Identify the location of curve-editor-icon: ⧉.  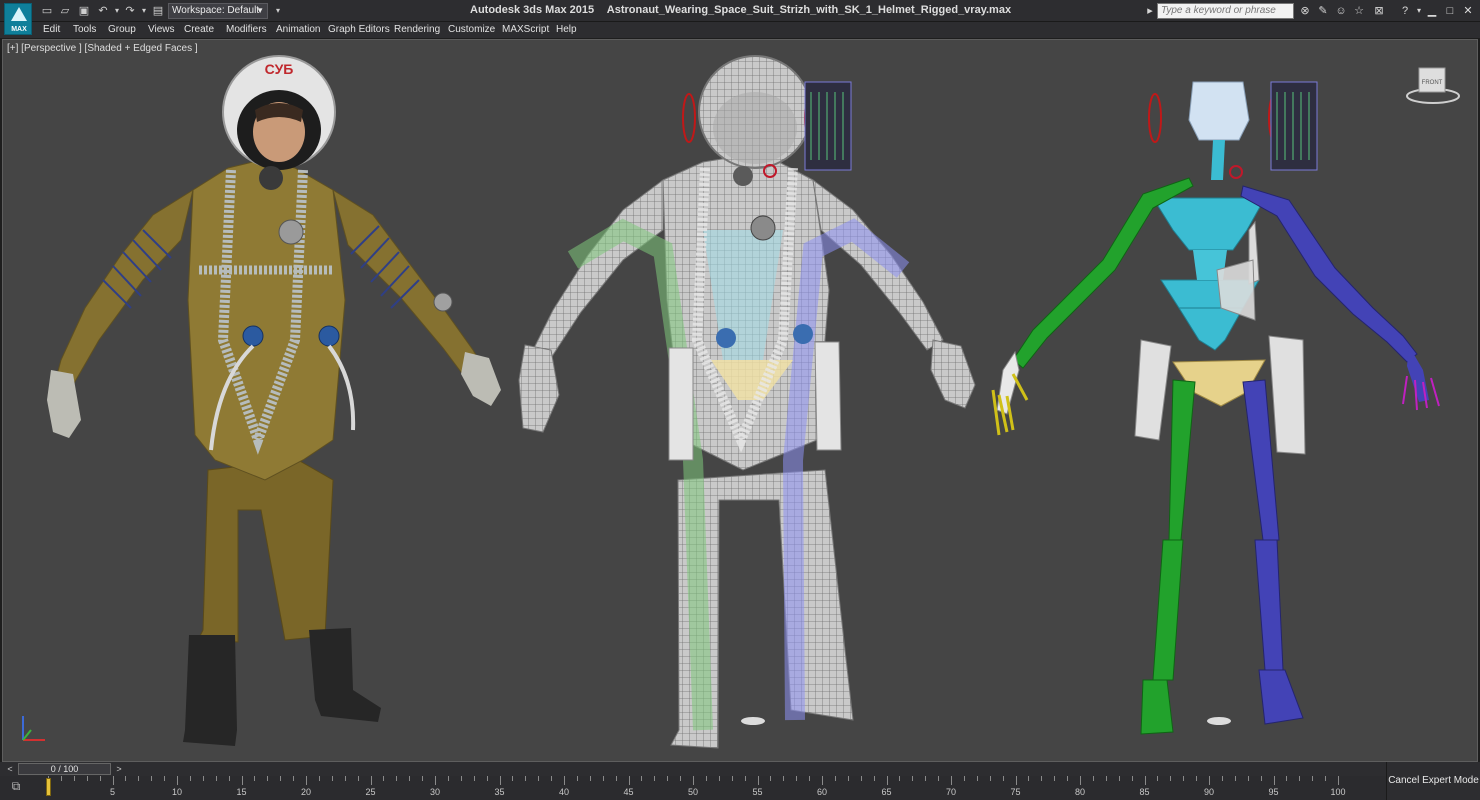
(16, 787).